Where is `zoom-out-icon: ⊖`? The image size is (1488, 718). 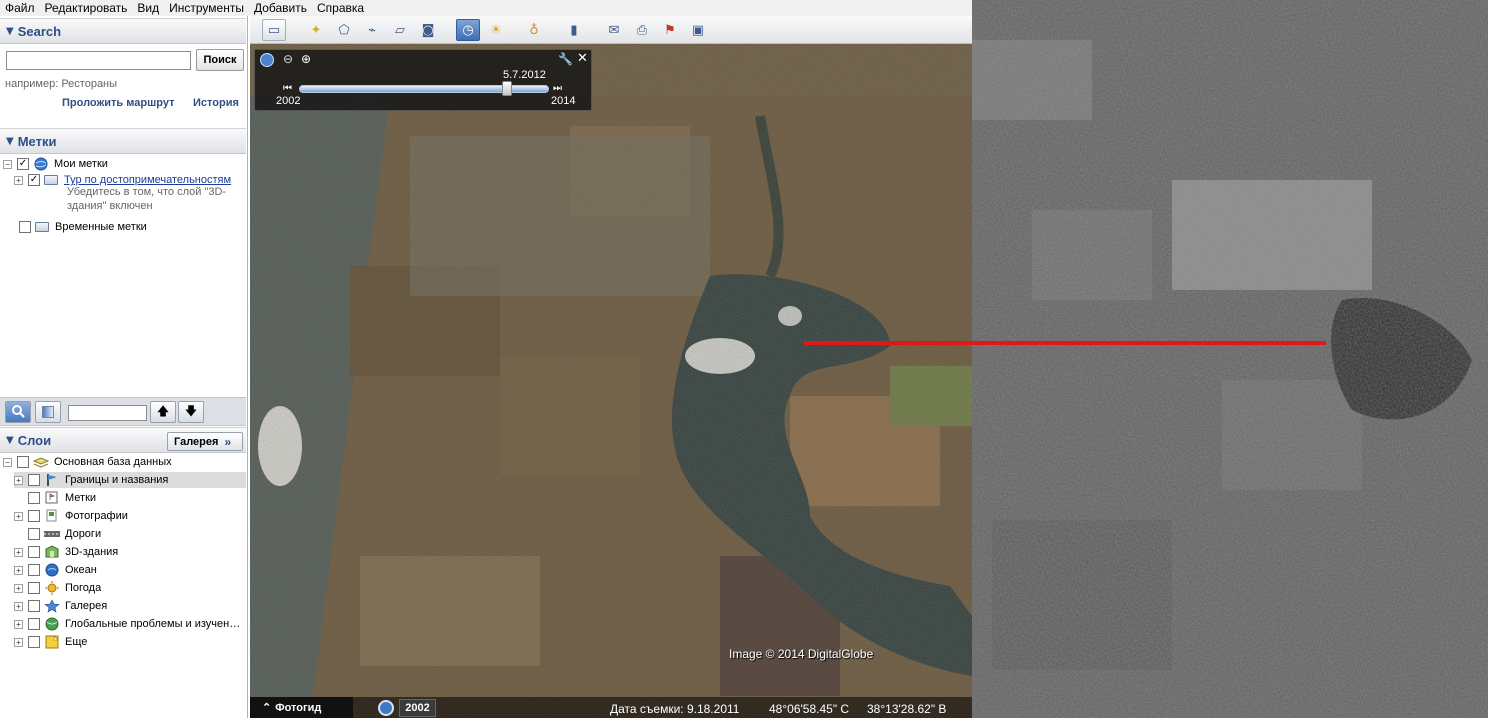 zoom-out-icon: ⊖ is located at coordinates (288, 59).